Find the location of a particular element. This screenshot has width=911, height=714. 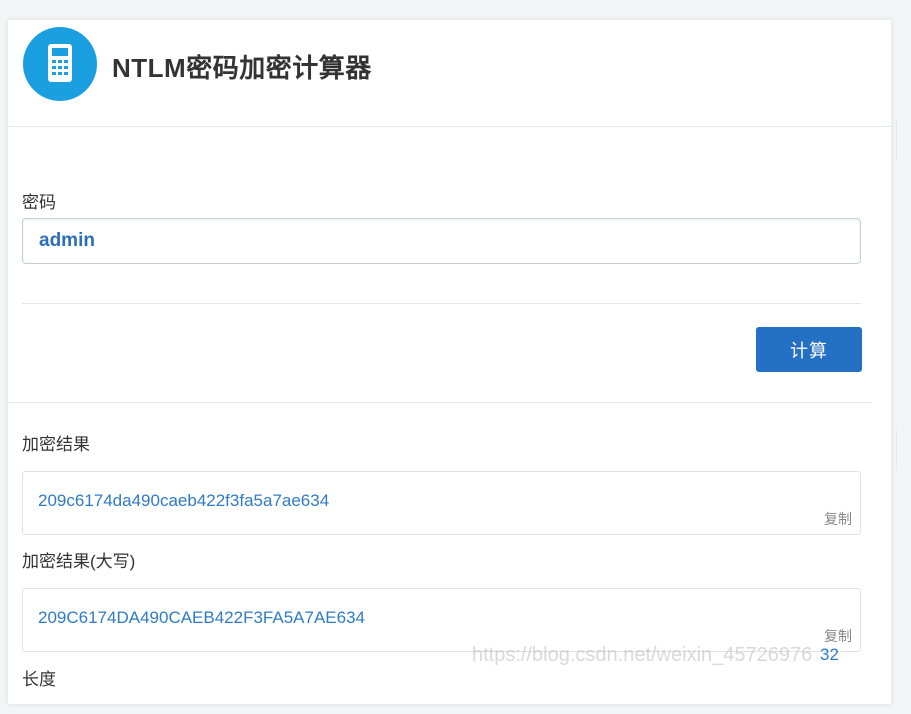

result-uppercase-value: 209C6174DA490CAEB422F3FA5A7AE634 is located at coordinates (202, 617).